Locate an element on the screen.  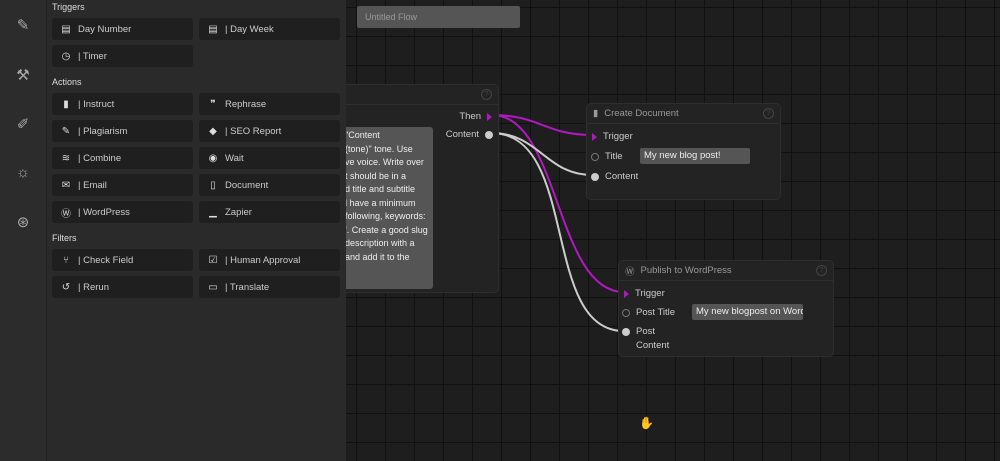
prompt-line: and add it to the is located at coordinates (377, 256).